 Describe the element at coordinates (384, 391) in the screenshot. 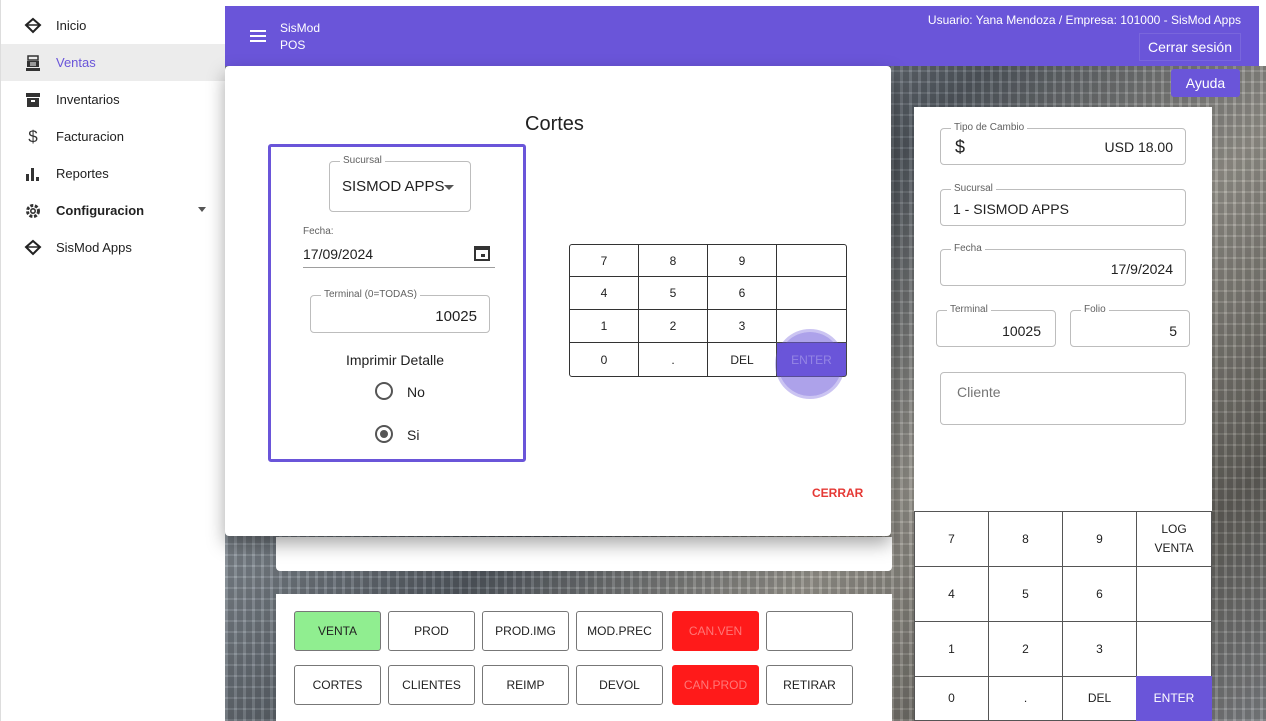

I see `radio-no` at that location.